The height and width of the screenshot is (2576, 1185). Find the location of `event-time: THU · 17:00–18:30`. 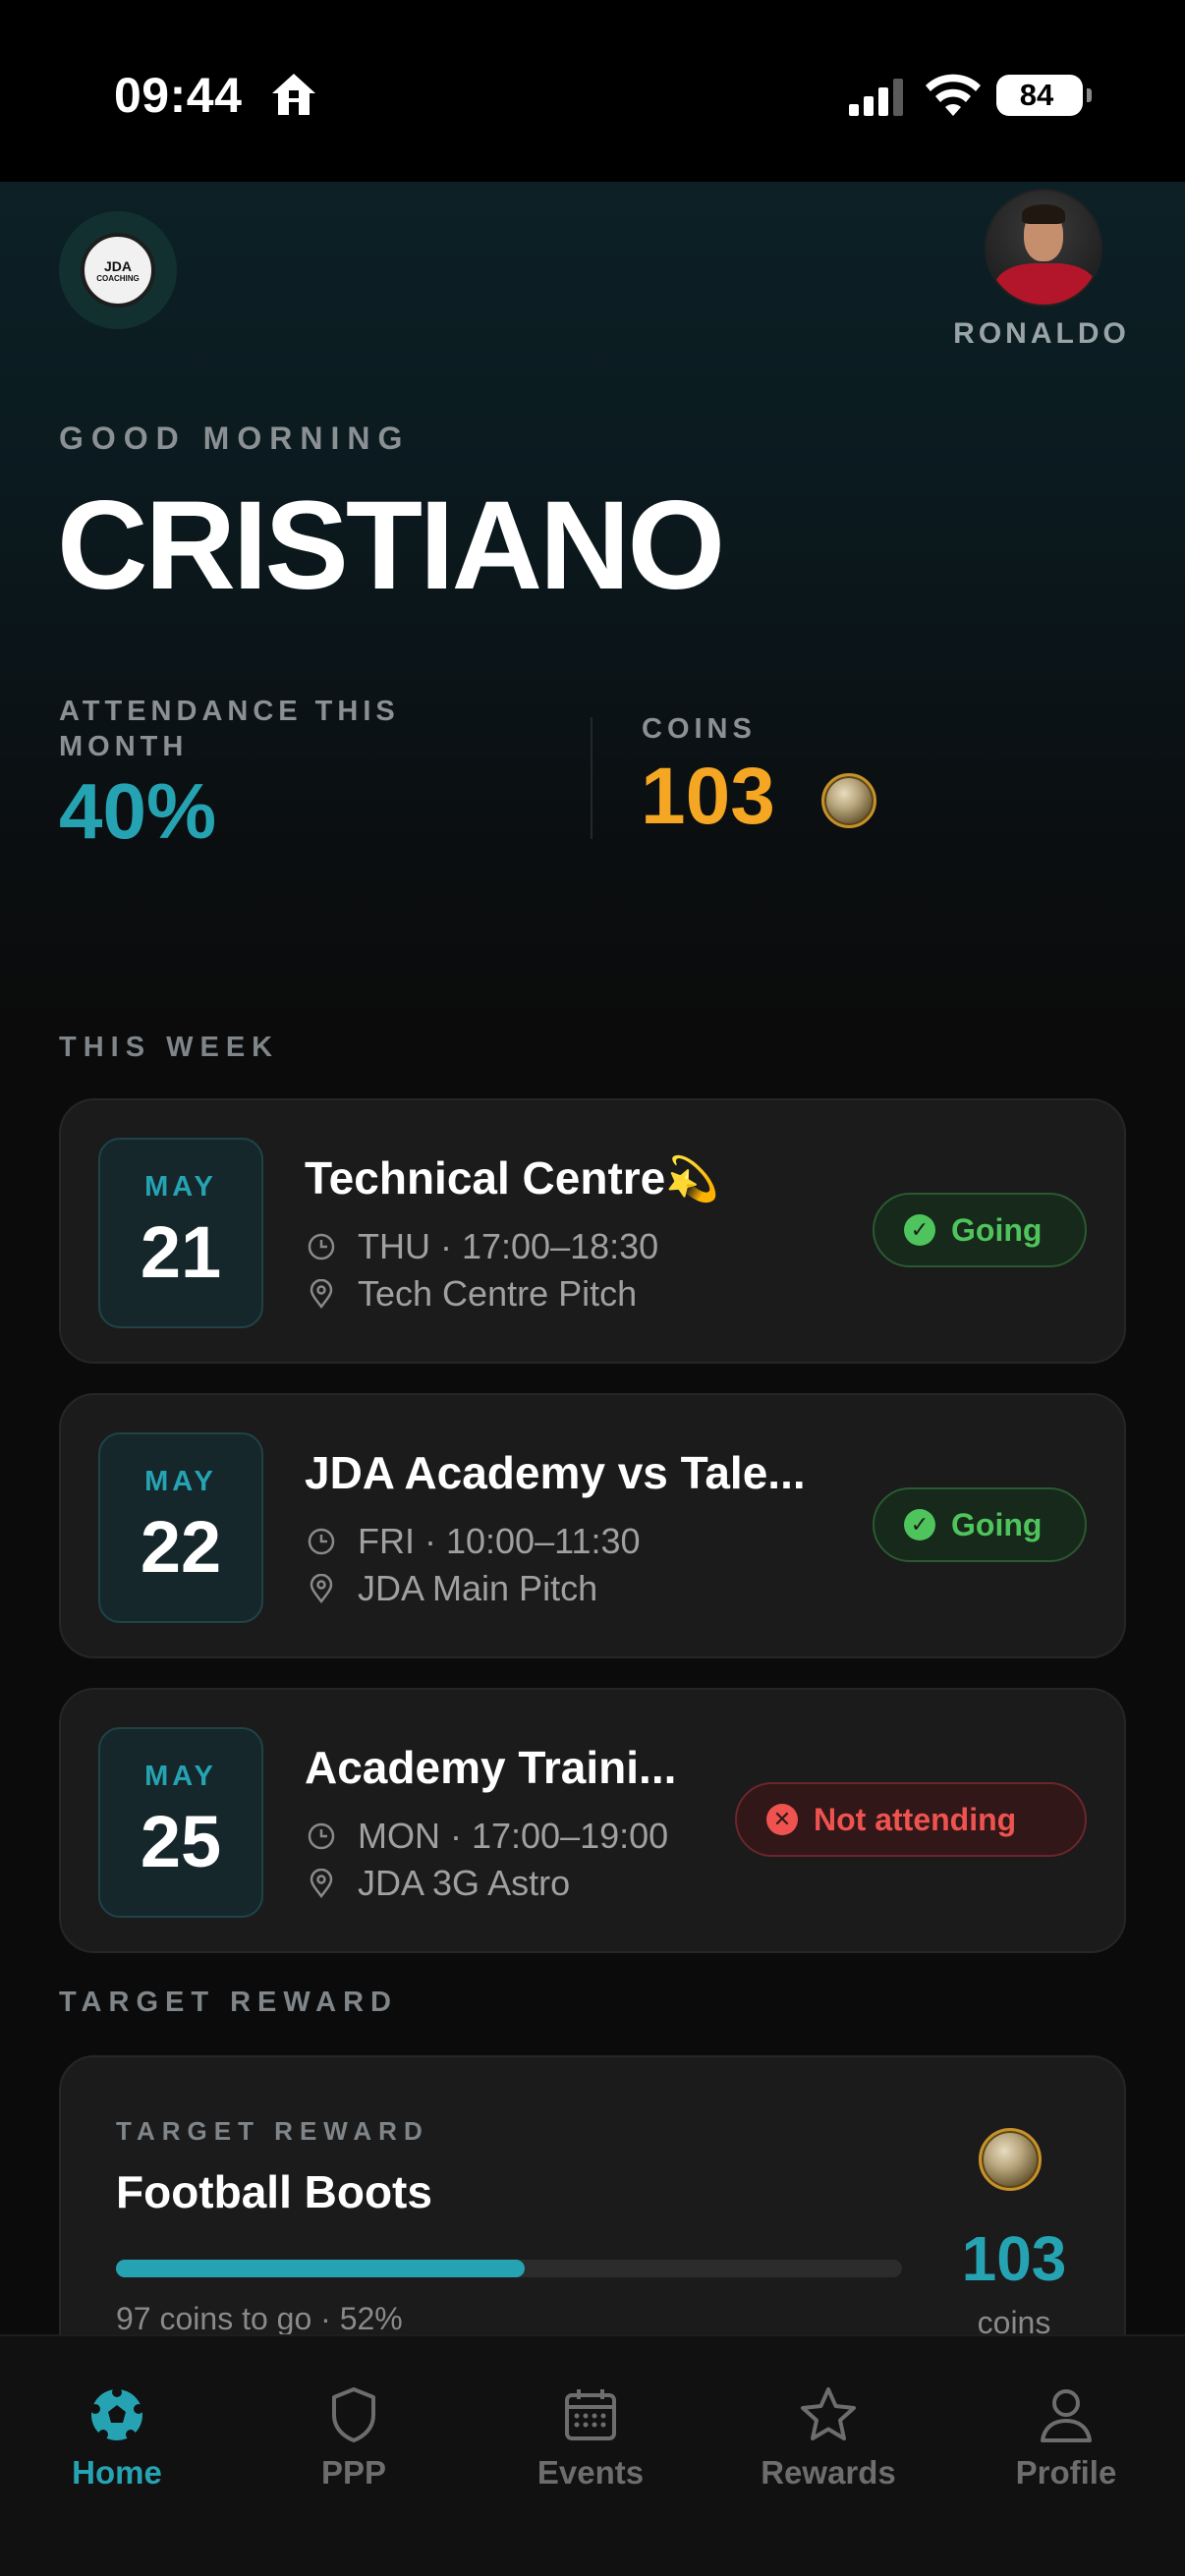

event-time: THU · 17:00–18:30 is located at coordinates (509, 1246).